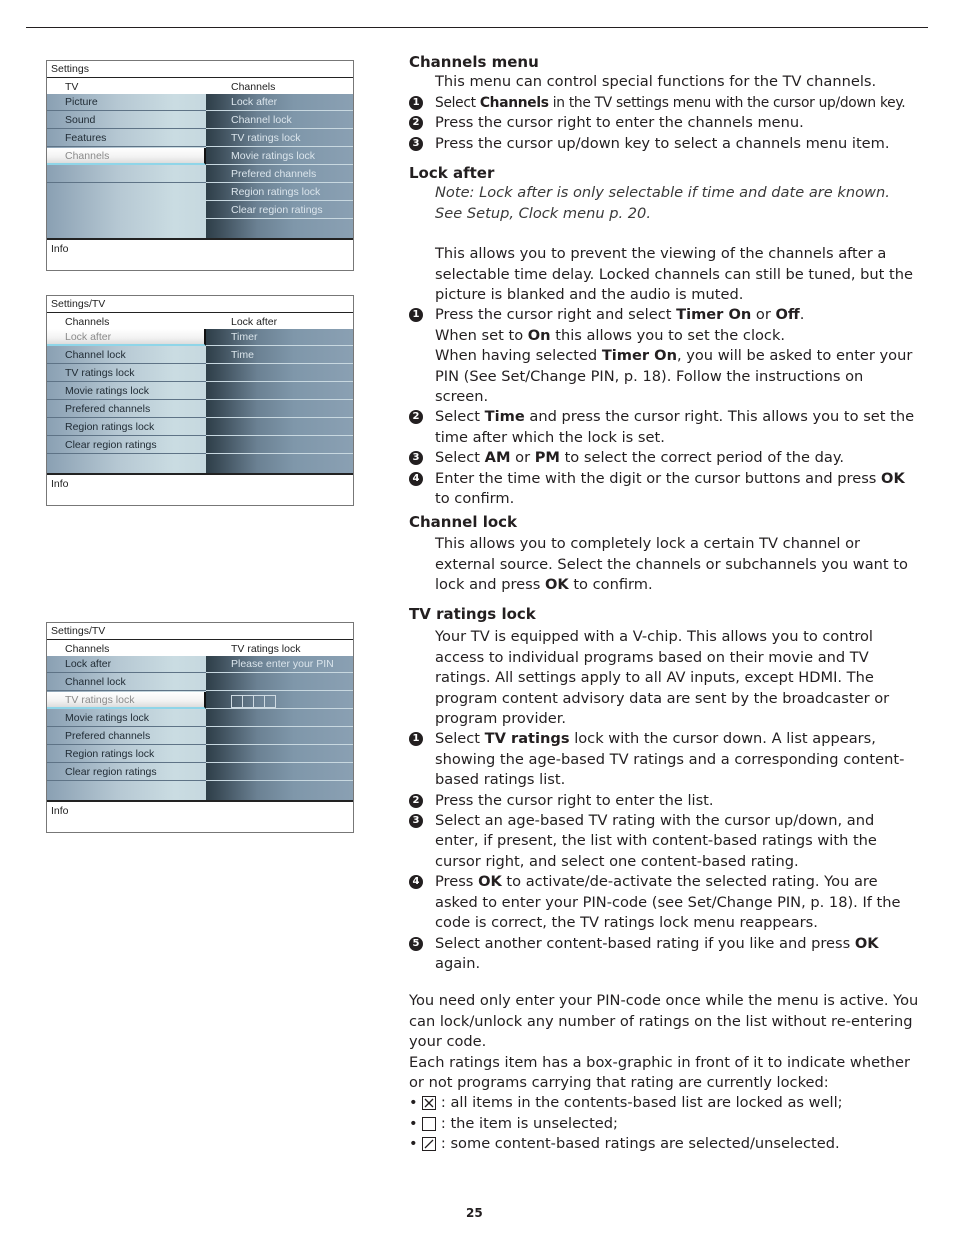  I want to click on menu-left-header: TV, so click(72, 87).